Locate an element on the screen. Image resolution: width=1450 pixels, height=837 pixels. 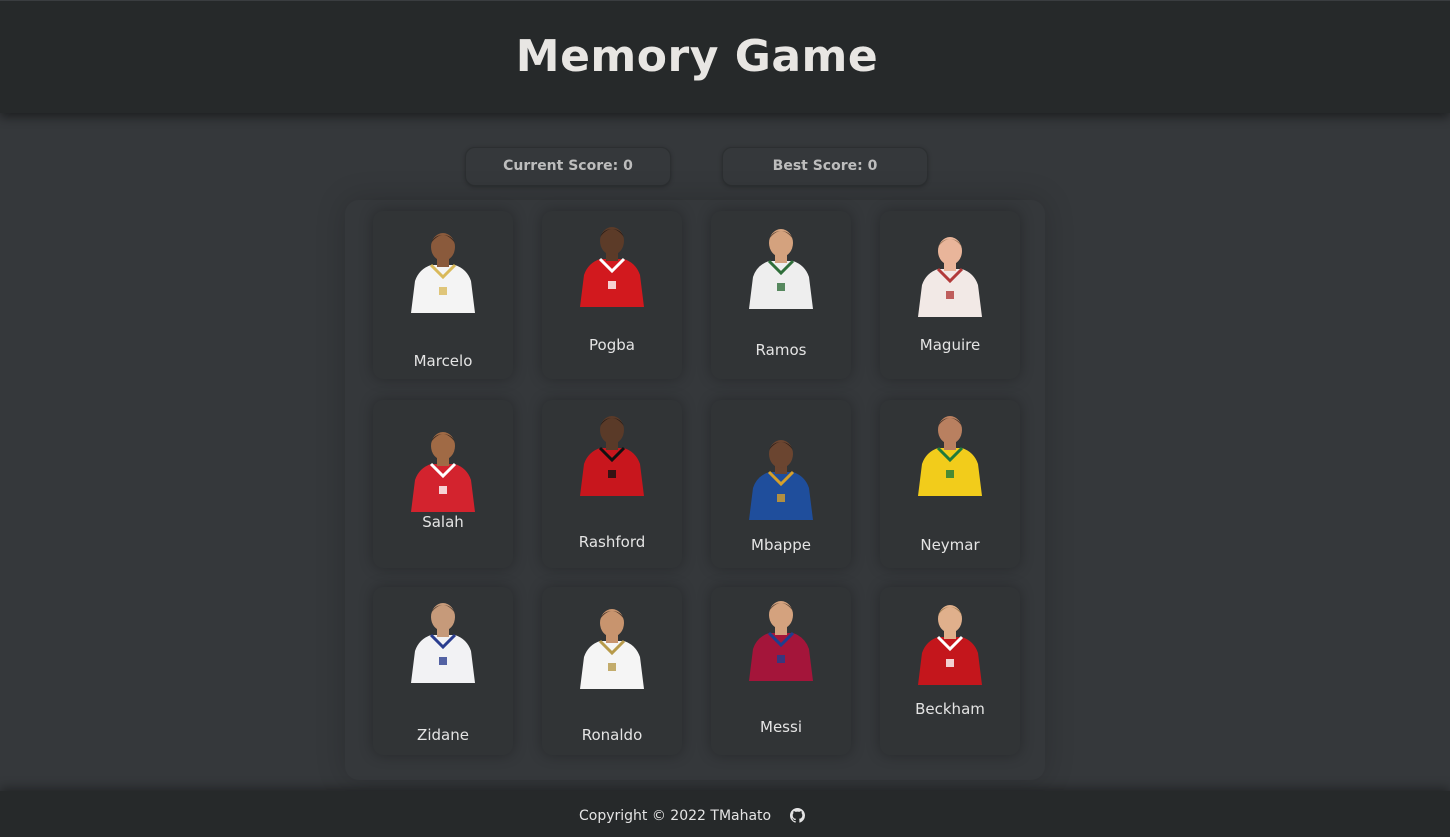
card-label: Marcelo is located at coordinates (443, 361).